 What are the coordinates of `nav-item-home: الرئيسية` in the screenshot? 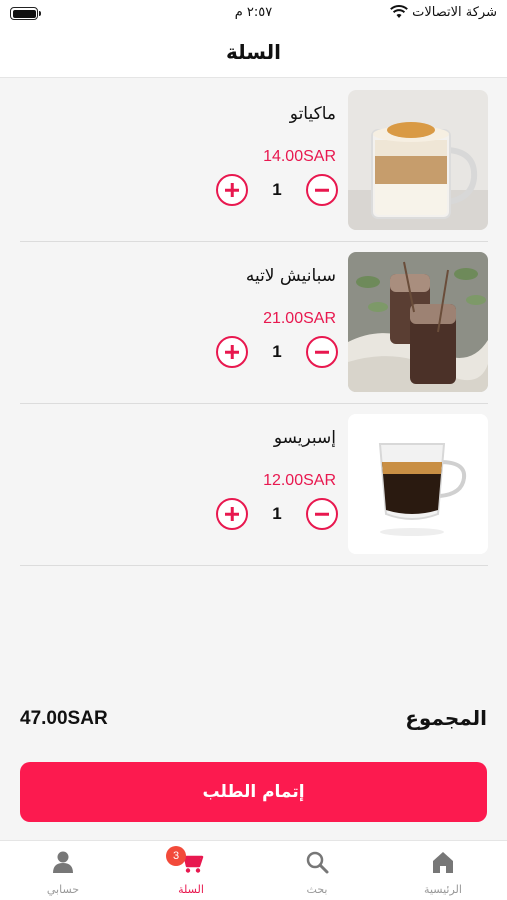 It's located at (443, 870).